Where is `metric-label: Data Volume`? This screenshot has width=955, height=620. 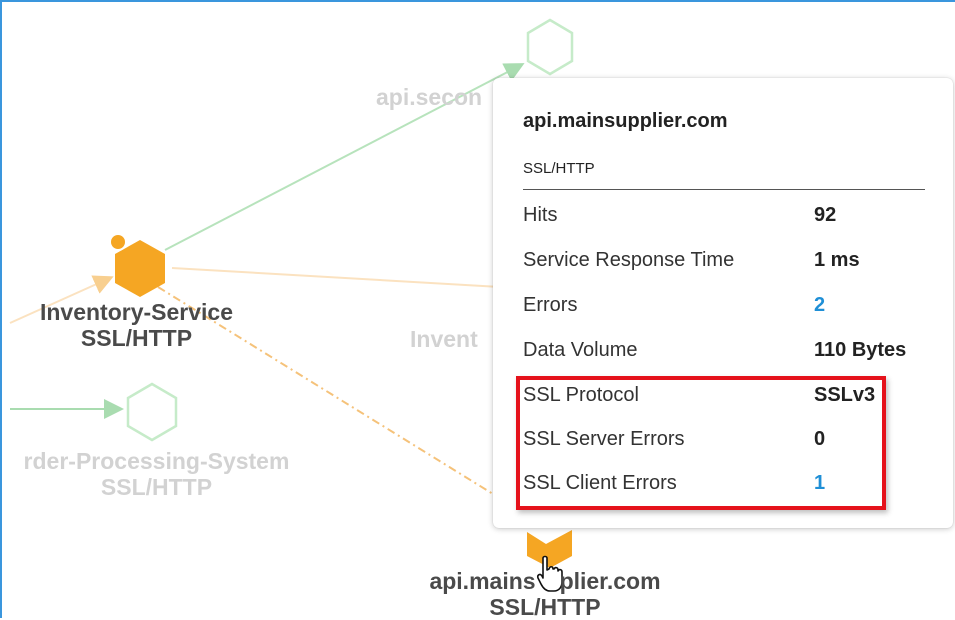 metric-label: Data Volume is located at coordinates (580, 350).